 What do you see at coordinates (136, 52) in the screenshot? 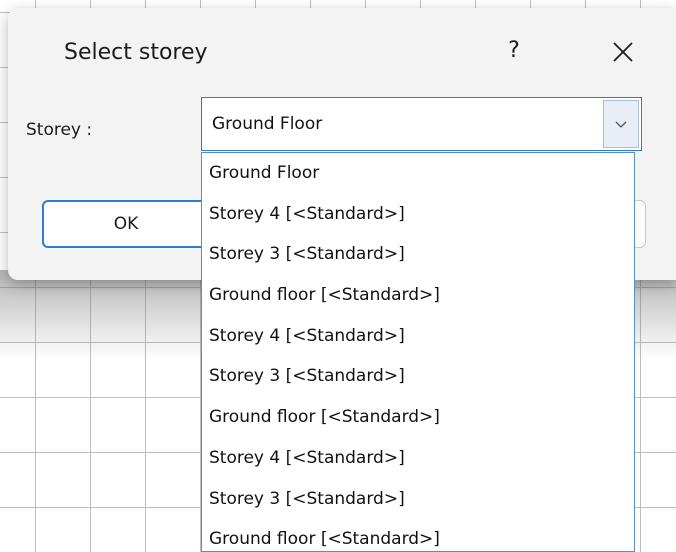
I see `dialog-title: Select storey` at bounding box center [136, 52].